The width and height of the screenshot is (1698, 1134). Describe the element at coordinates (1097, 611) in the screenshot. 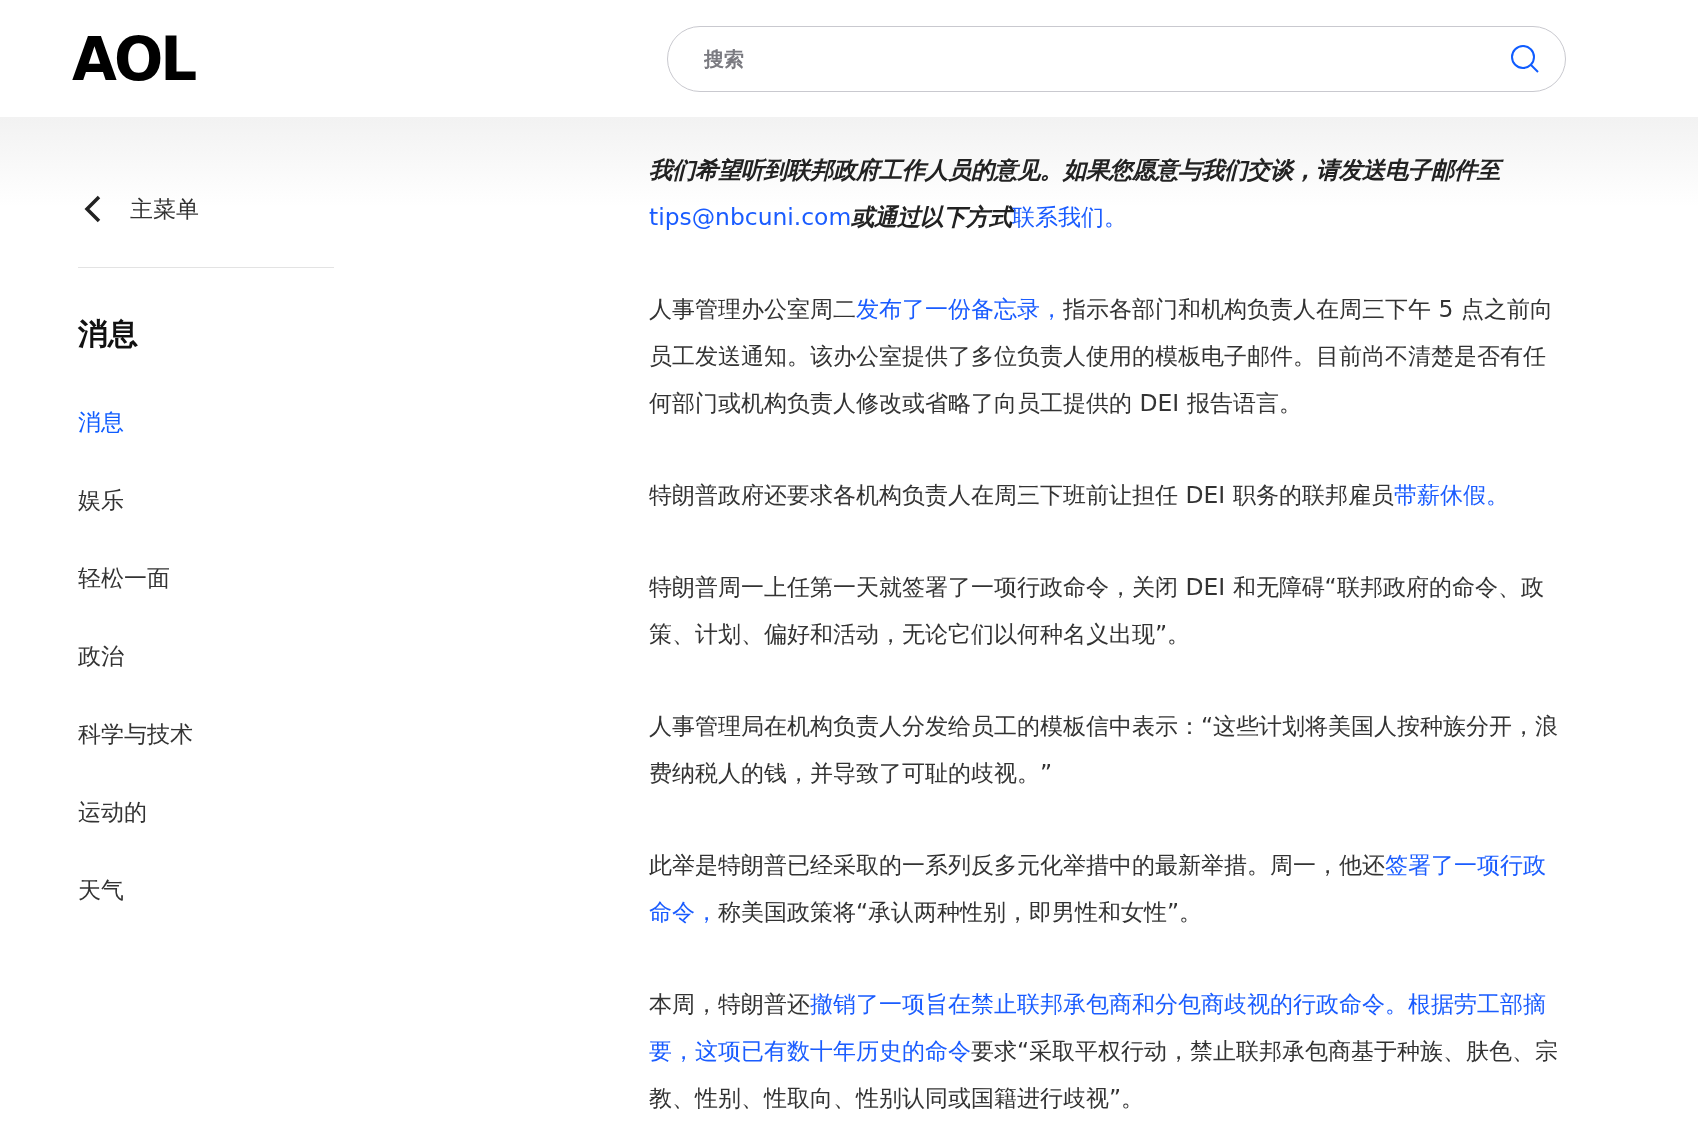

I see `article-paragraph: 特朗普周一上任第一天就签署了一项行政命令，关闭 DEI 和无障碍“联邦政府的命令、政策、计划、偏好和活动，无论它们以何种名义出现”。` at that location.